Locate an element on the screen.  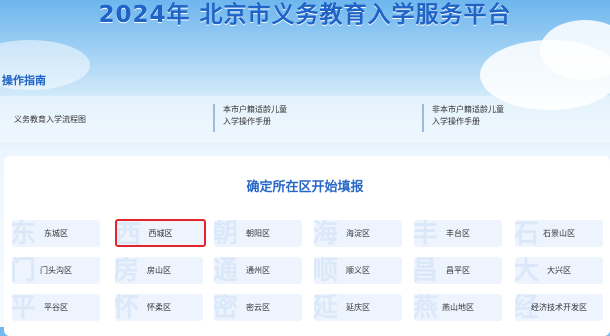
district-label: 房山区 is located at coordinates (159, 270).